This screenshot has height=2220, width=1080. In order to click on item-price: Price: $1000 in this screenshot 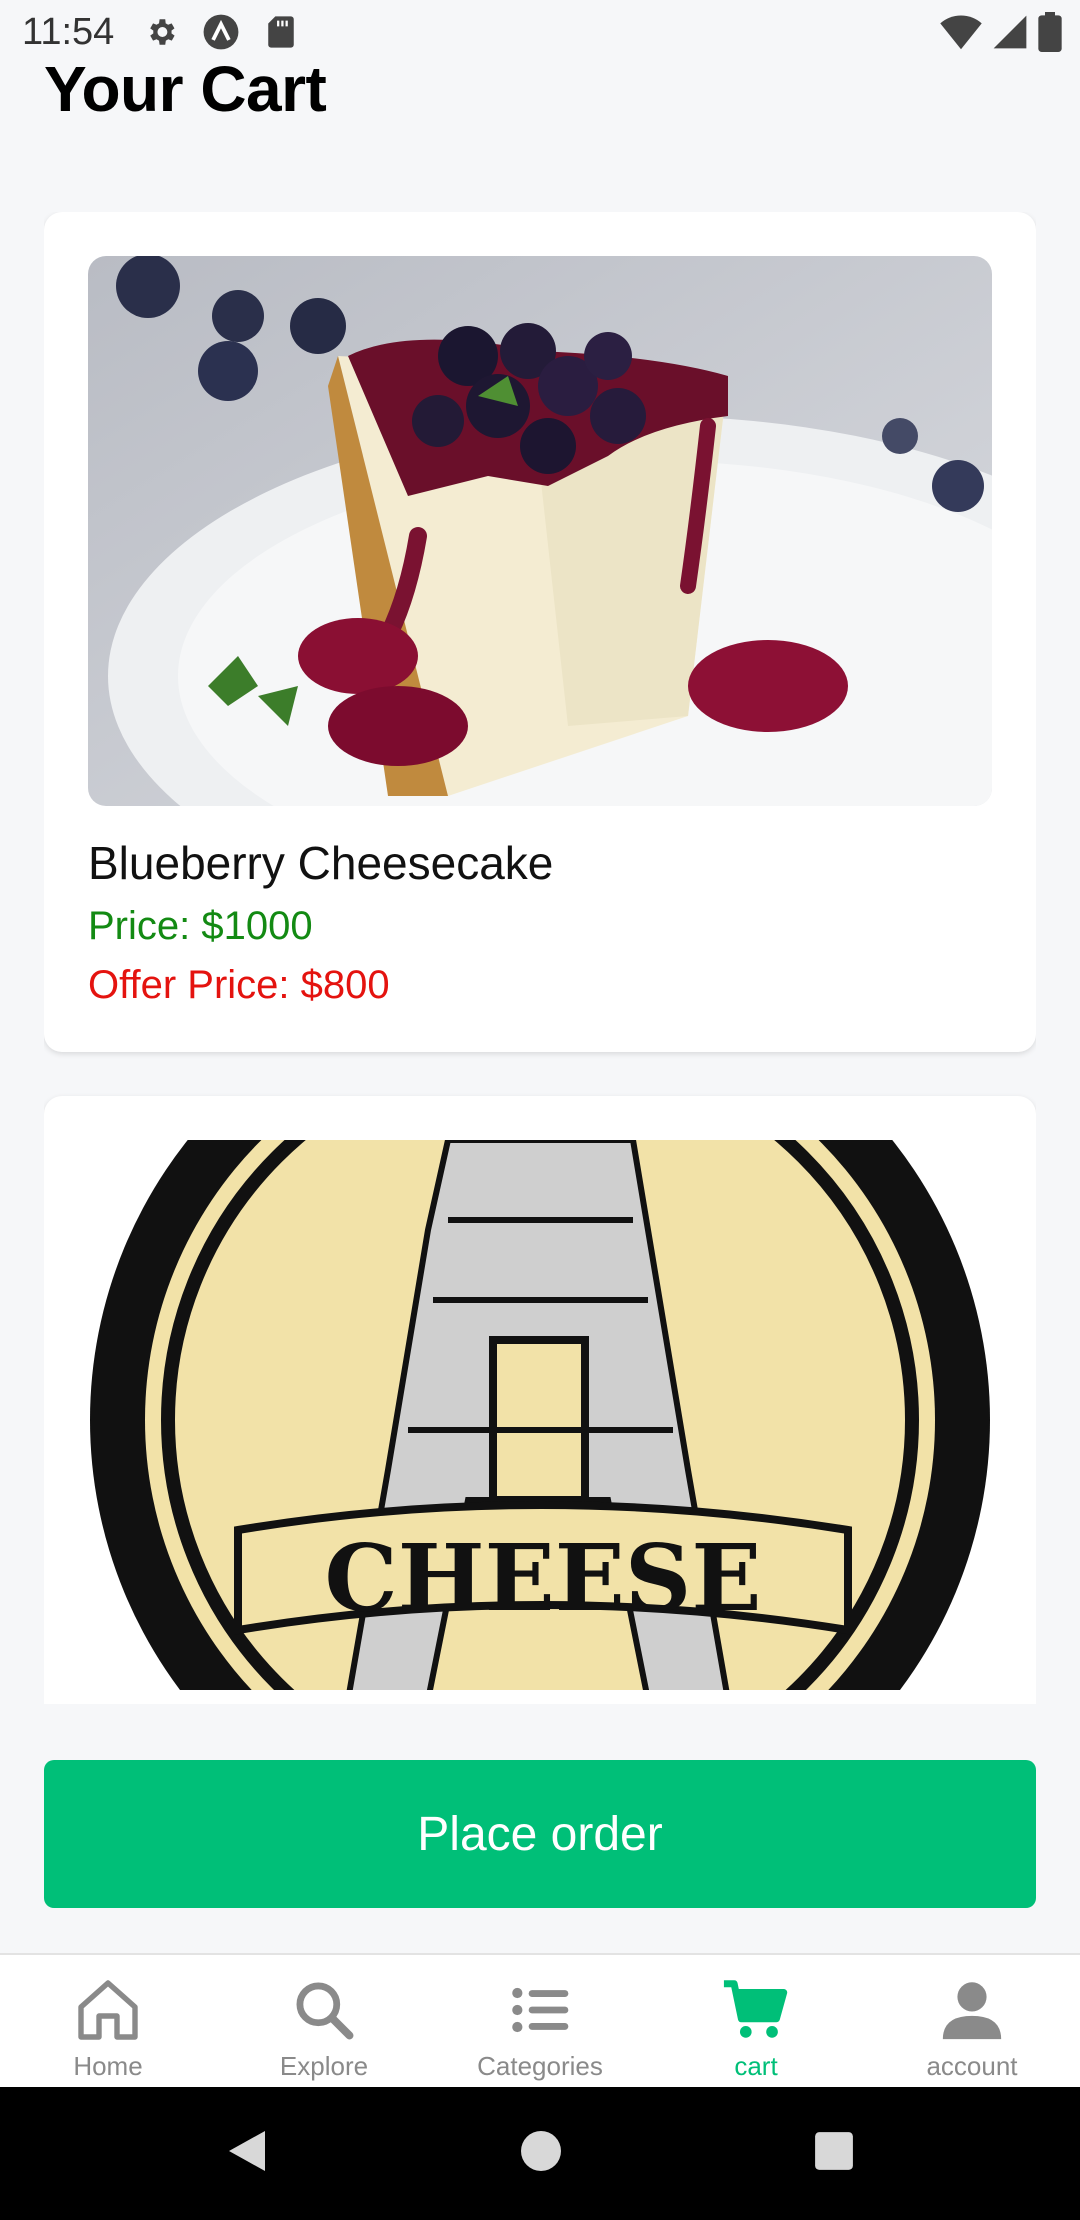, I will do `click(200, 926)`.